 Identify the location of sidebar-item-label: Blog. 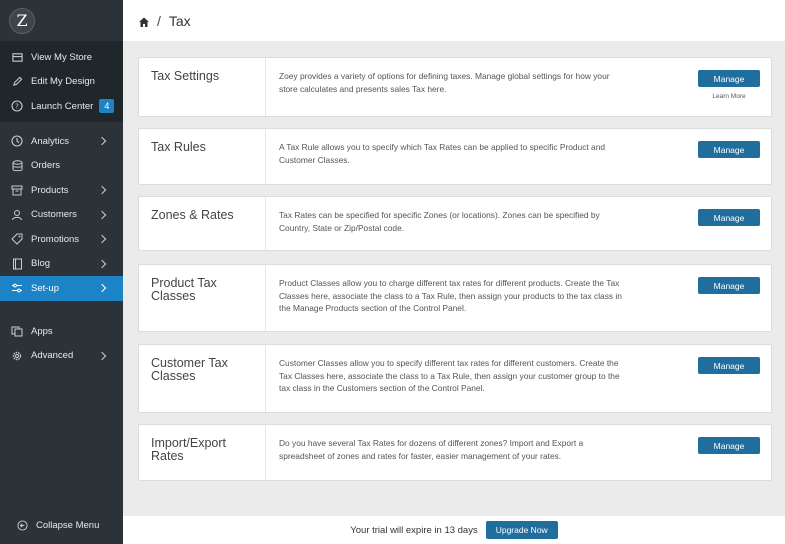
(41, 264).